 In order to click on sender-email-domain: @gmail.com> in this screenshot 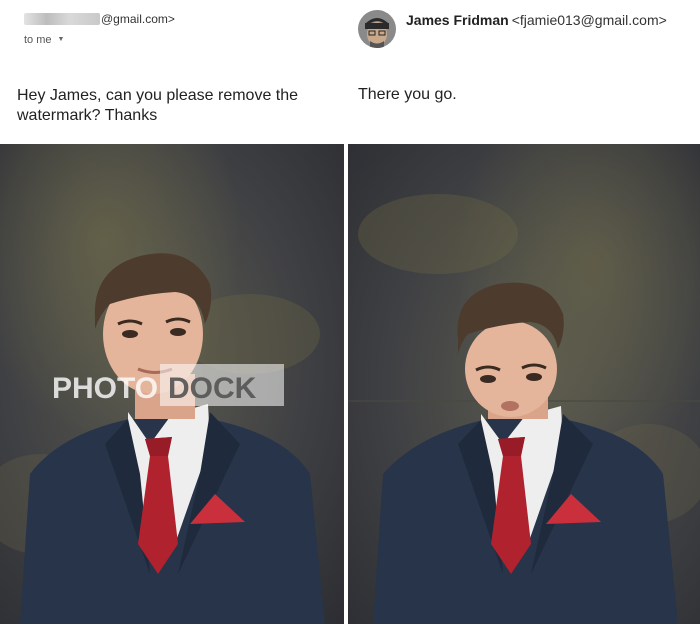, I will do `click(138, 19)`.